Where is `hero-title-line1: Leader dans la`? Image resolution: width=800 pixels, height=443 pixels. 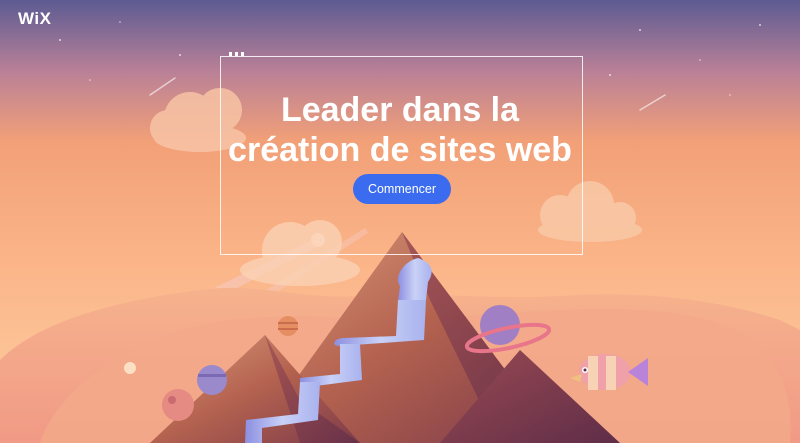 hero-title-line1: Leader dans la is located at coordinates (400, 110).